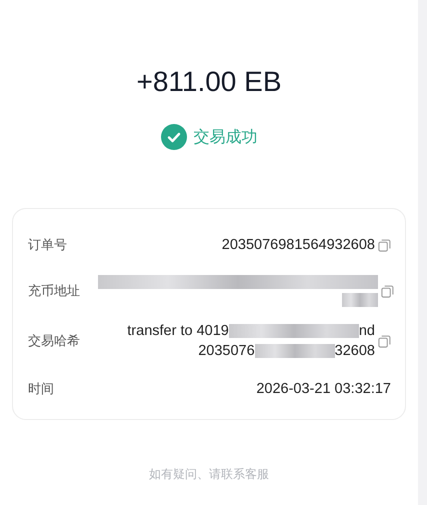  I want to click on redacted-bar, so click(360, 300).